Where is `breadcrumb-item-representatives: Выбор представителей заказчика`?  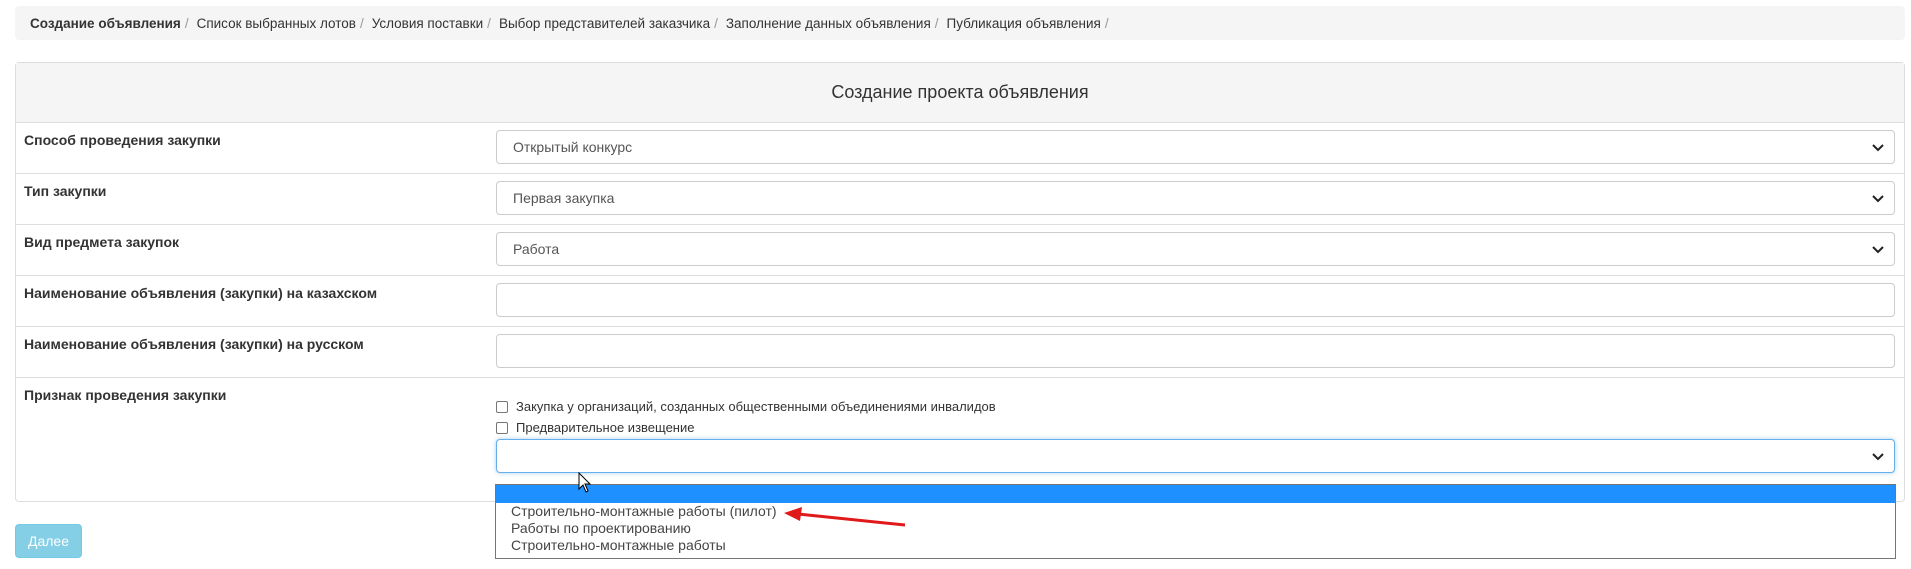
breadcrumb-item-representatives: Выбор представителей заказчика is located at coordinates (604, 23).